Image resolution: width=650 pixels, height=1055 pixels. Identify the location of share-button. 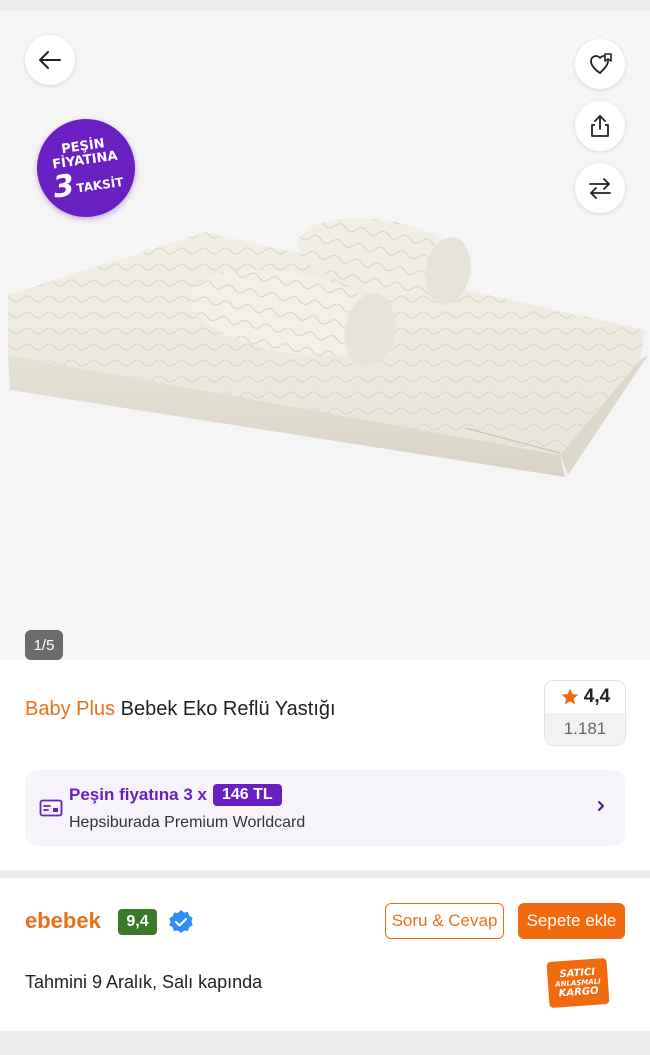
(600, 126).